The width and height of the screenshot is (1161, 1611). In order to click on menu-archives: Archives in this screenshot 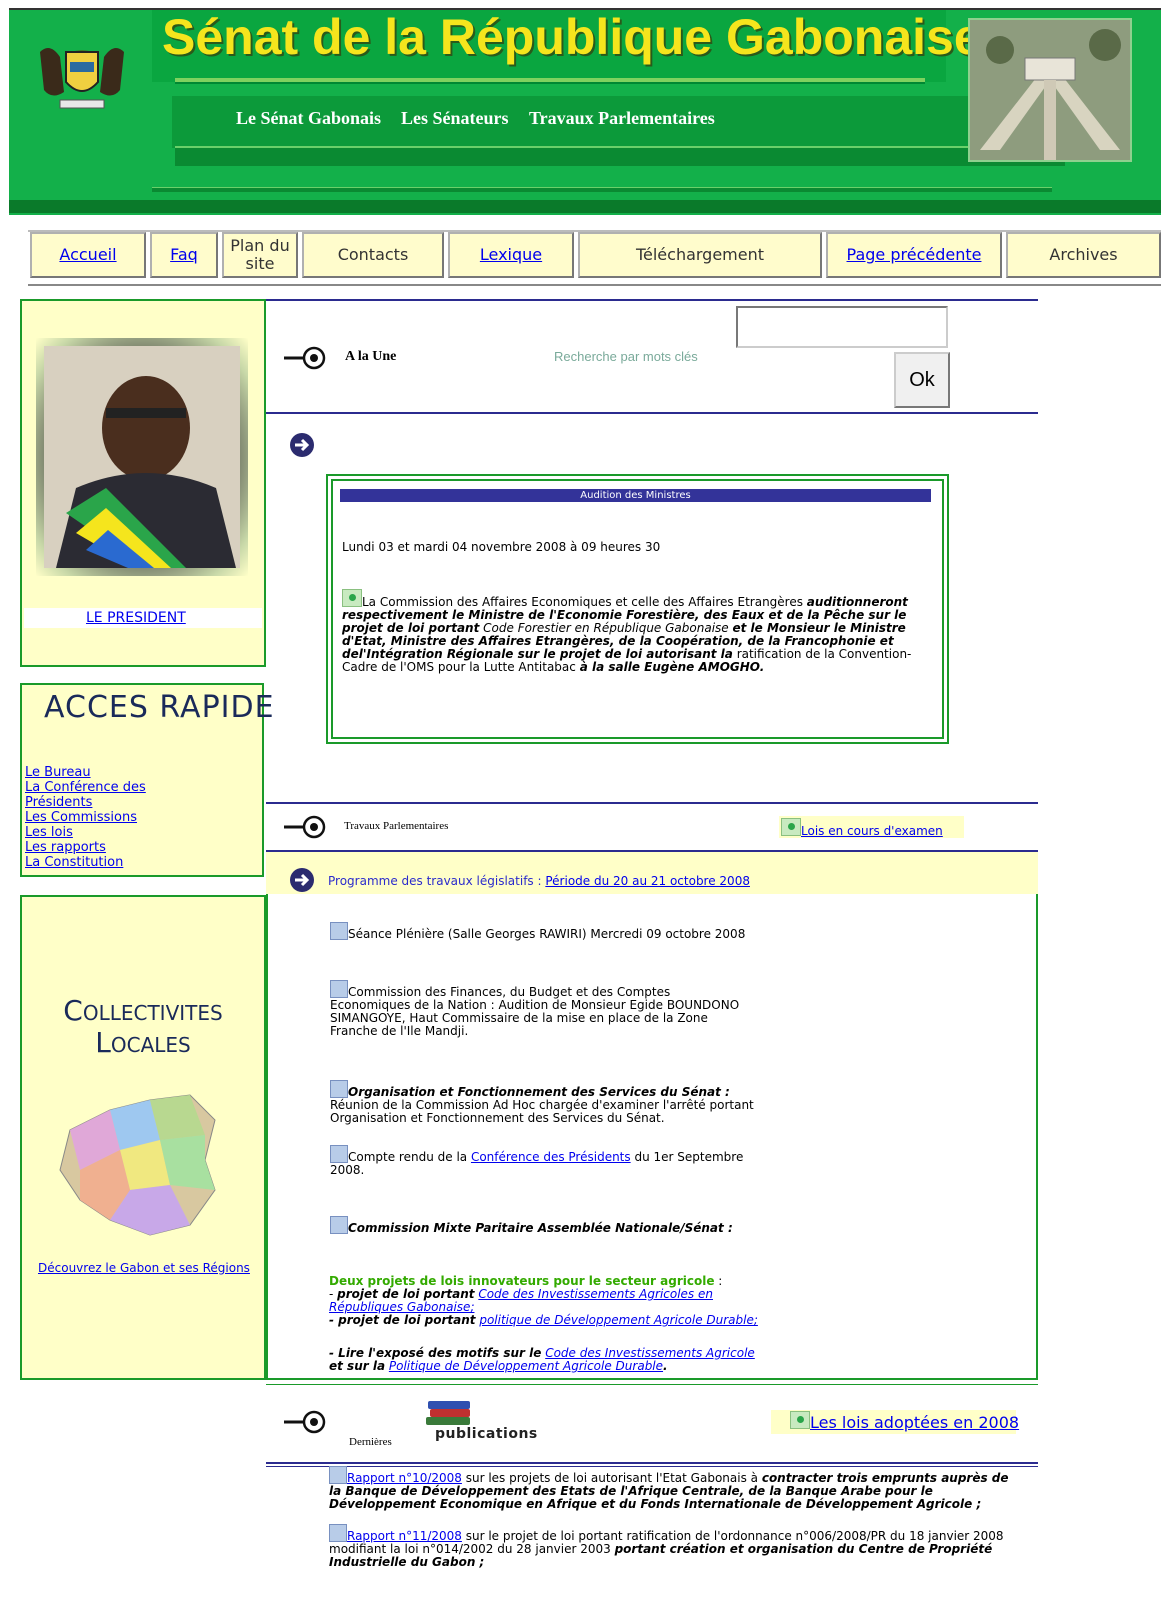, I will do `click(1083, 255)`.